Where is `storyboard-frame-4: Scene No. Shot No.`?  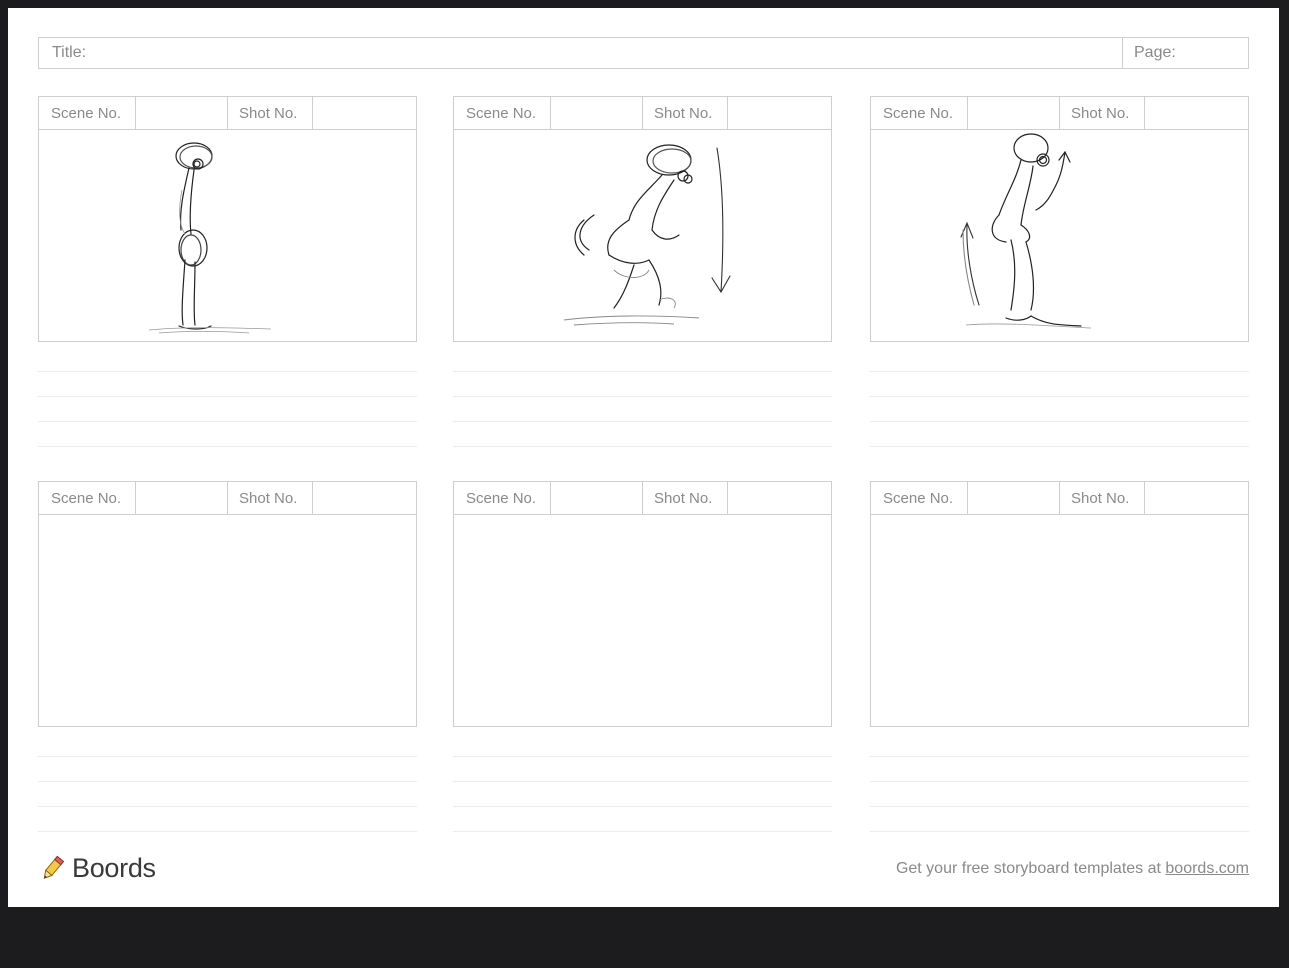
storyboard-frame-4: Scene No. Shot No. is located at coordinates (227, 604).